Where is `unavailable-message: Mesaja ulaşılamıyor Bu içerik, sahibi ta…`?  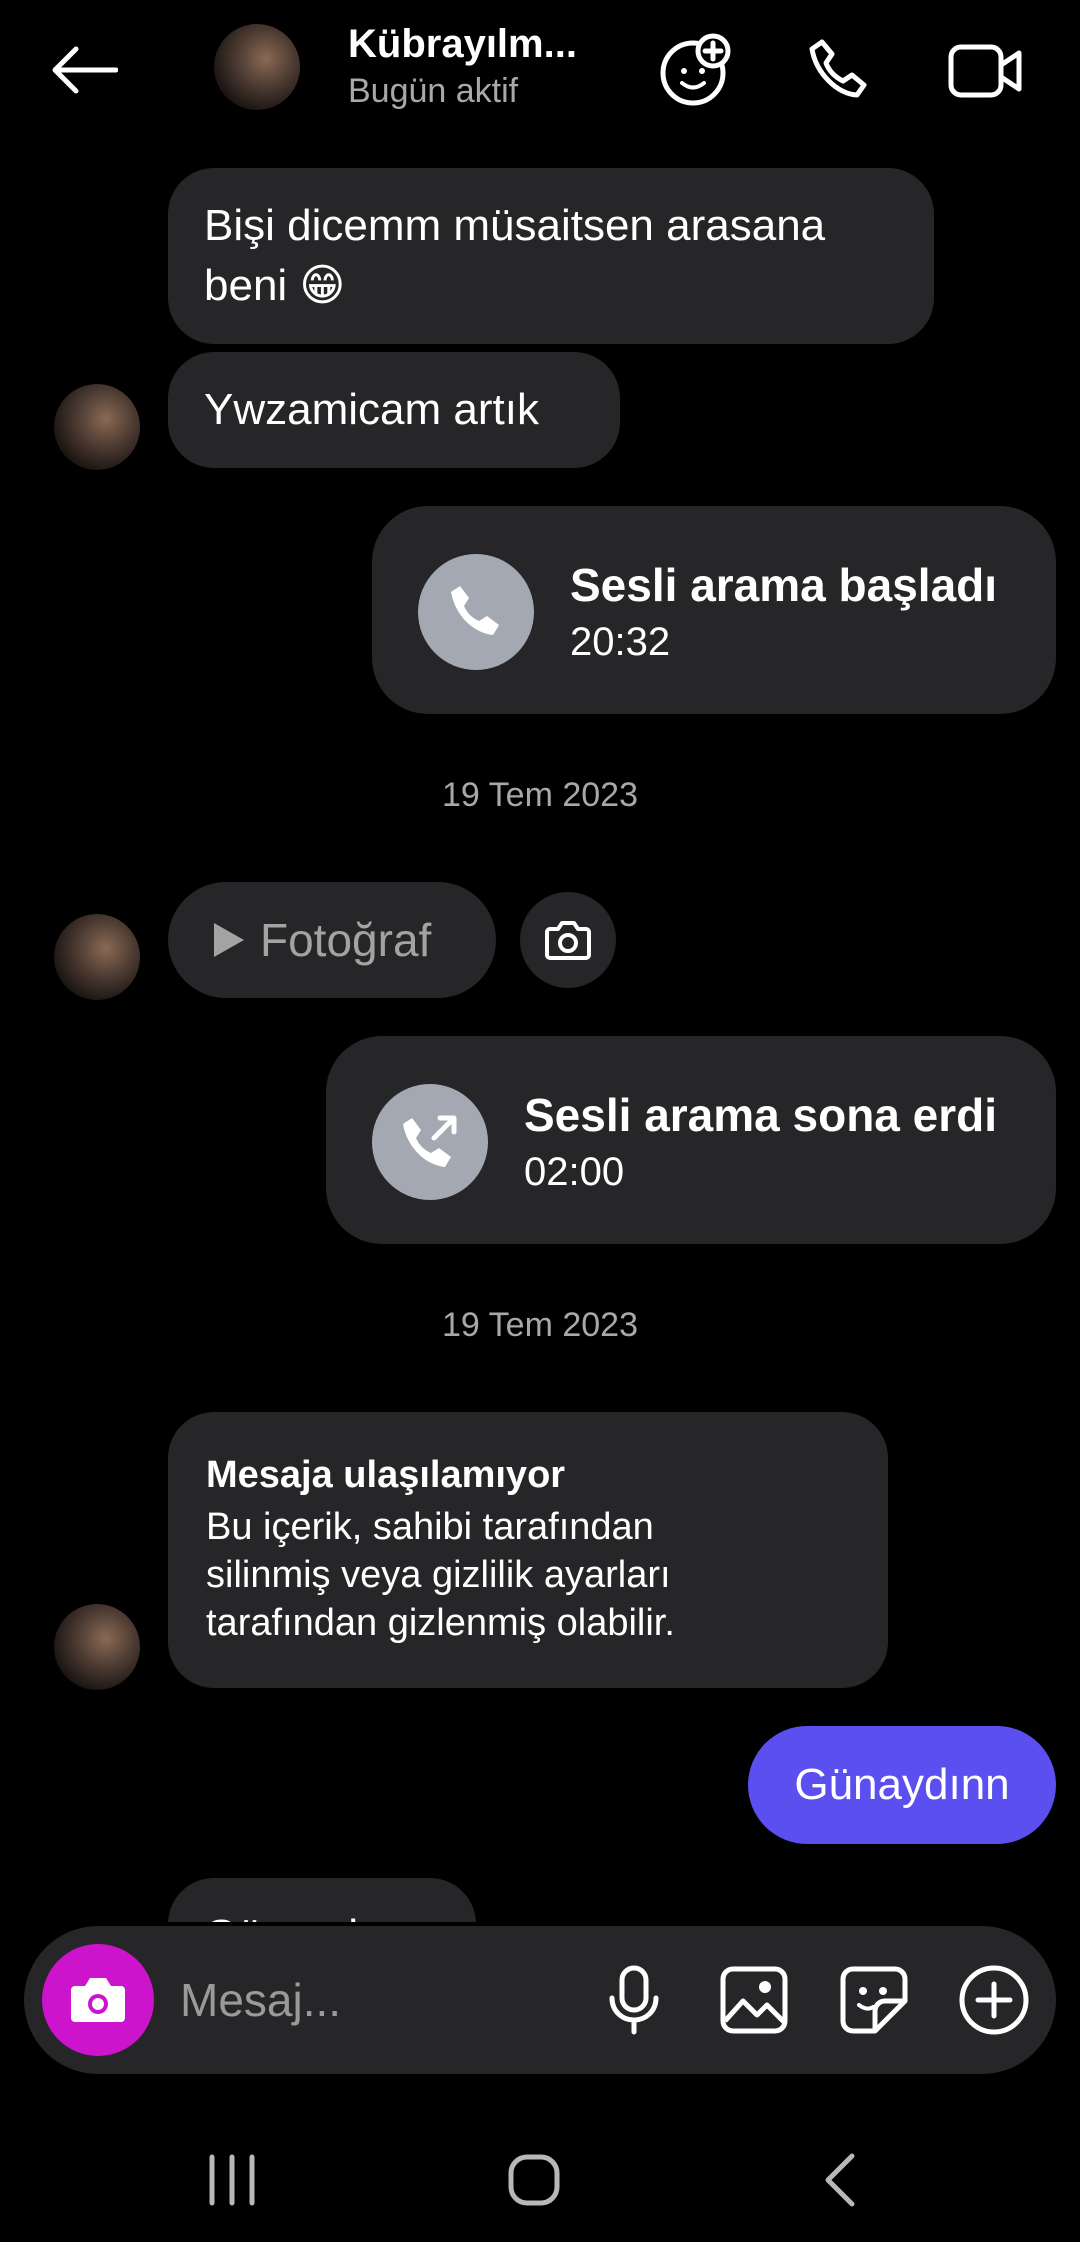
unavailable-message: Mesaja ulaşılamıyor Bu içerik, sahibi ta… is located at coordinates (528, 1550).